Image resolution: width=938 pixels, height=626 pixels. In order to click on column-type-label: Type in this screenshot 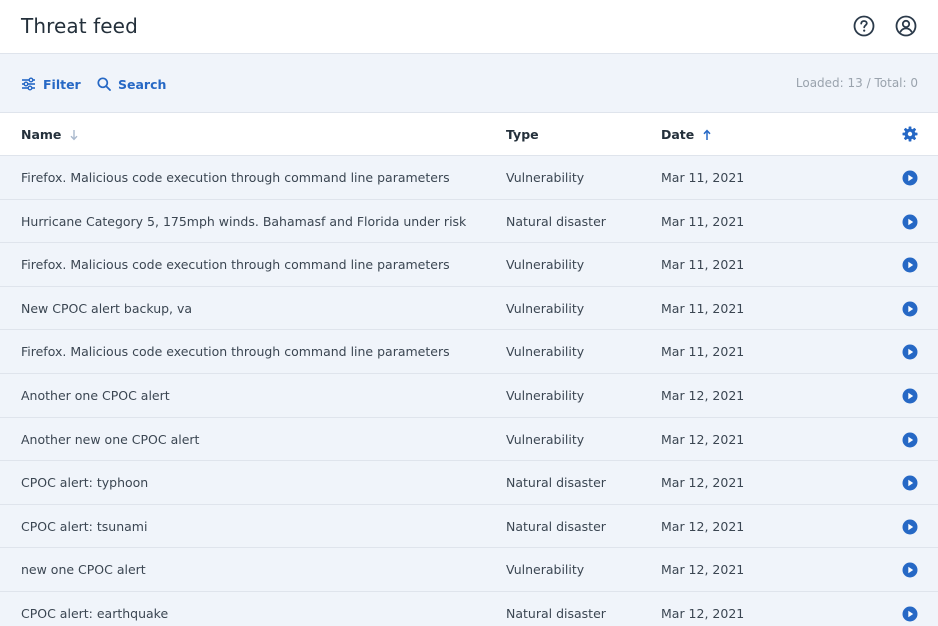, I will do `click(522, 134)`.